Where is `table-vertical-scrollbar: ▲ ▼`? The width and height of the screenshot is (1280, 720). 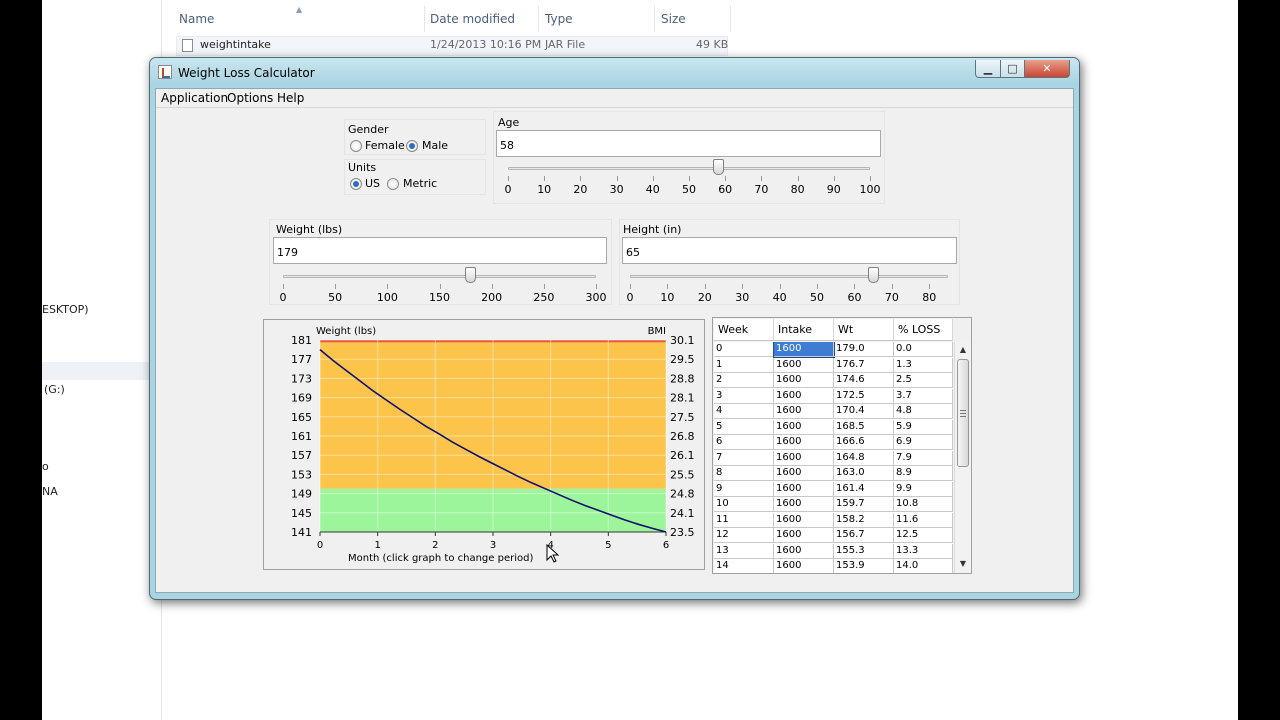 table-vertical-scrollbar: ▲ ▼ is located at coordinates (962, 457).